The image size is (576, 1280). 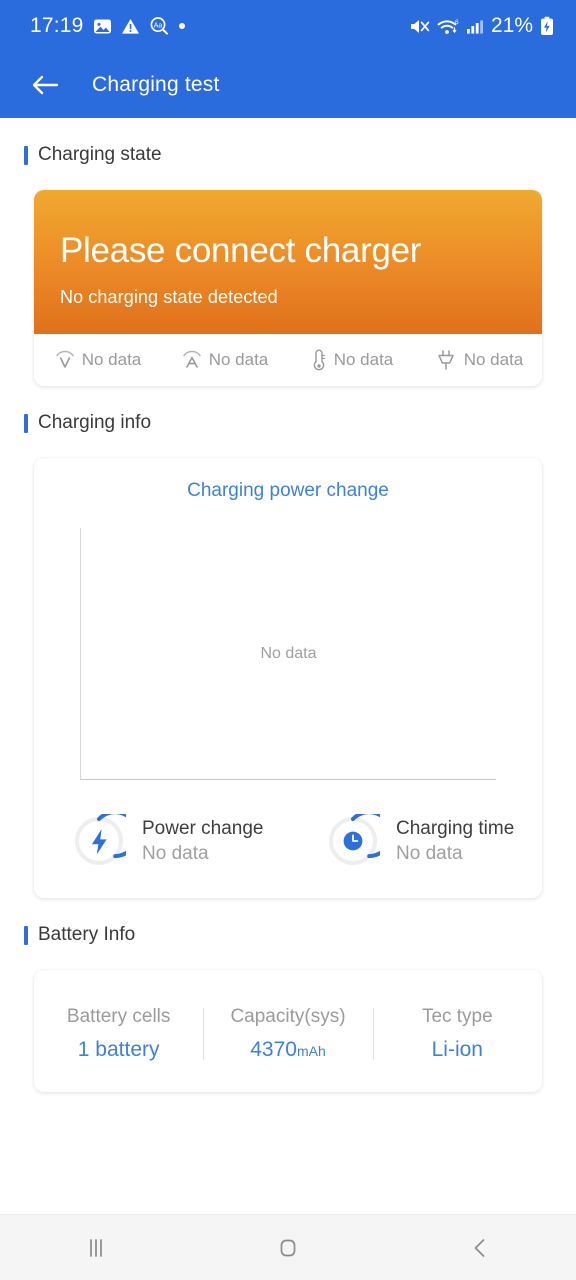 I want to click on back-arrow-icon, so click(x=45, y=85).